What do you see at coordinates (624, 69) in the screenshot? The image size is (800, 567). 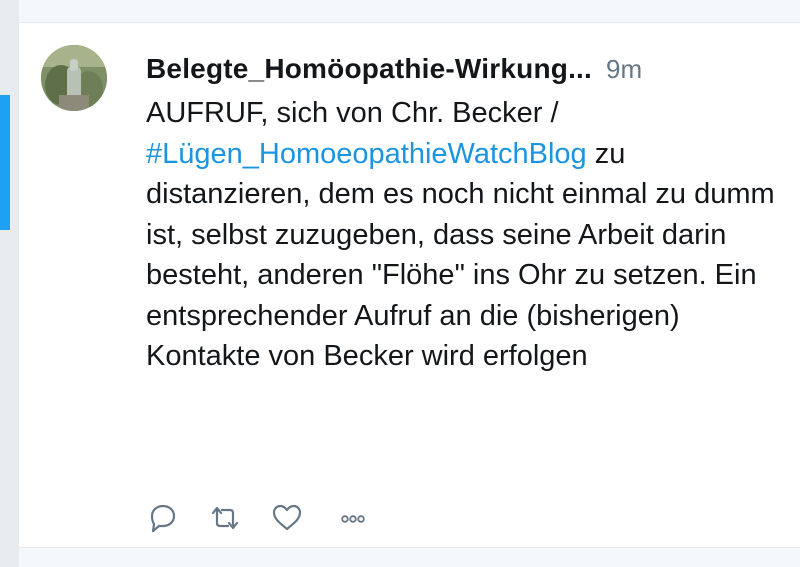 I see `tweet-timestamp: 9m` at bounding box center [624, 69].